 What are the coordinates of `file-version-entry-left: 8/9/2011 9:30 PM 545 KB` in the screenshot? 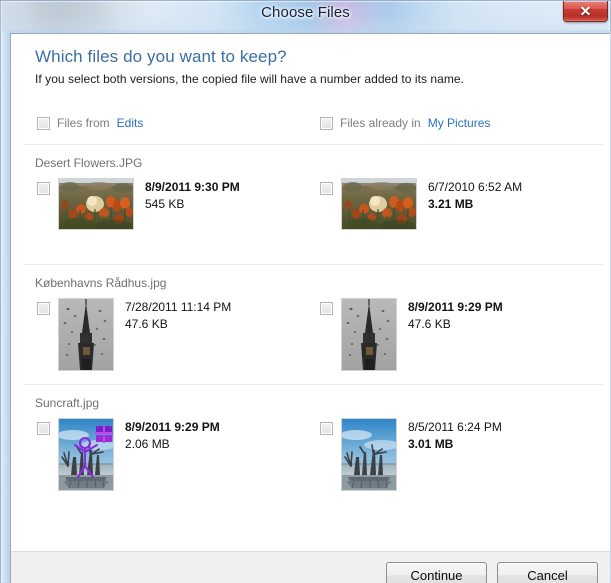 It's located at (138, 204).